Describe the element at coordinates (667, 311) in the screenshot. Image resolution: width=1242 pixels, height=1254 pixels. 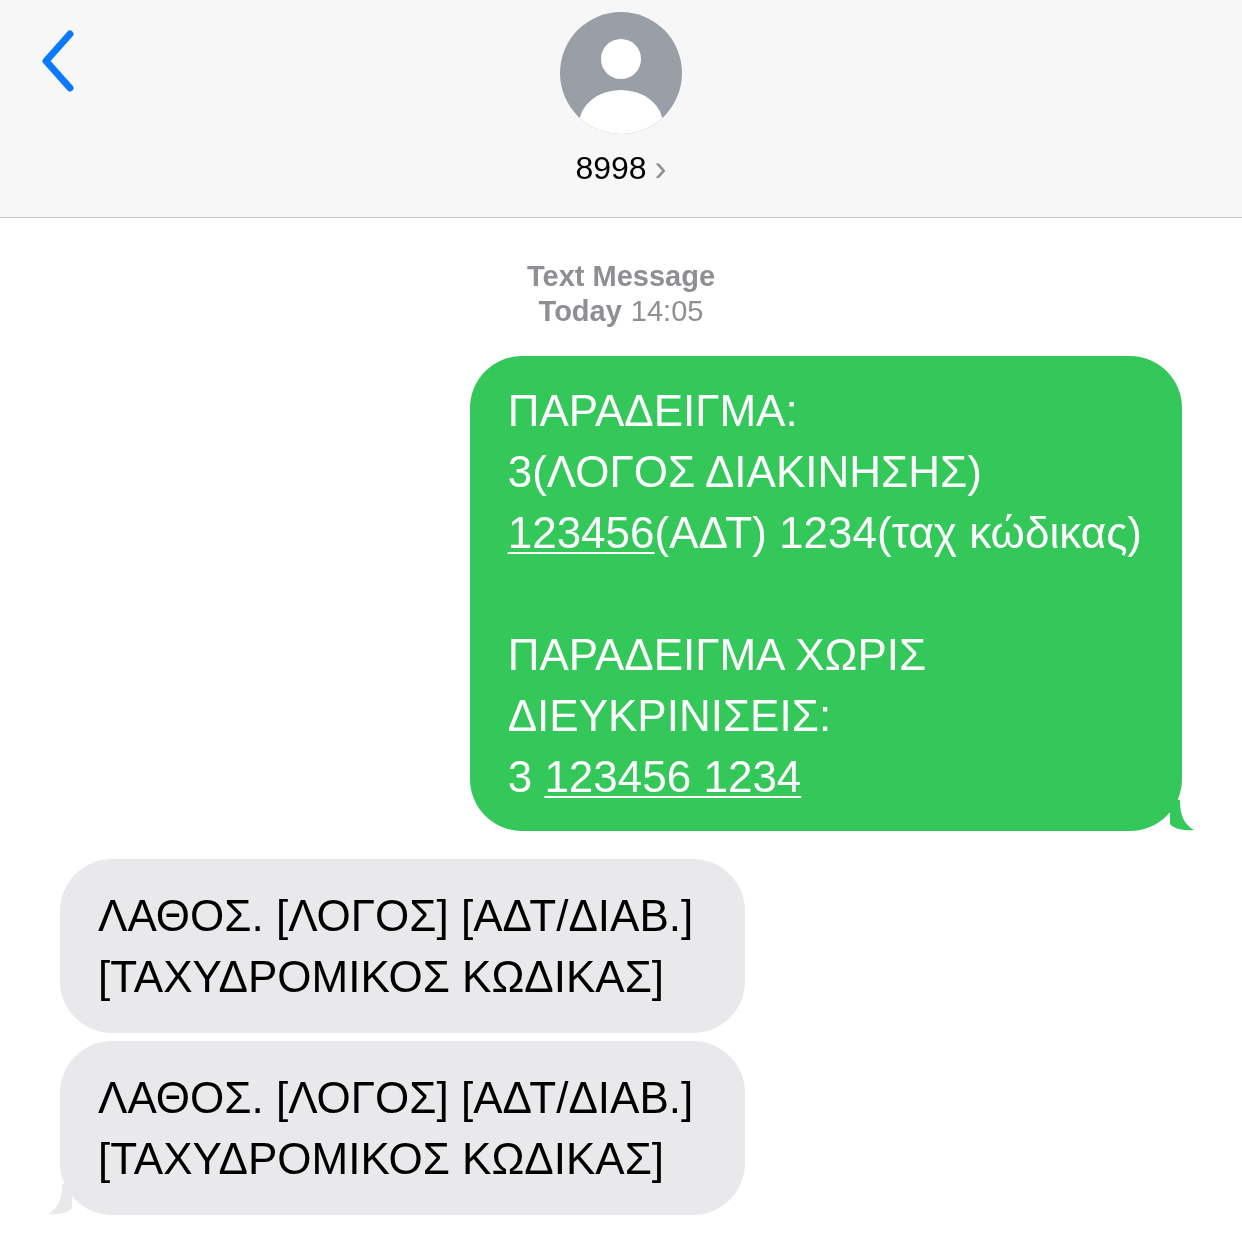
I see `time-label: 14:05` at that location.